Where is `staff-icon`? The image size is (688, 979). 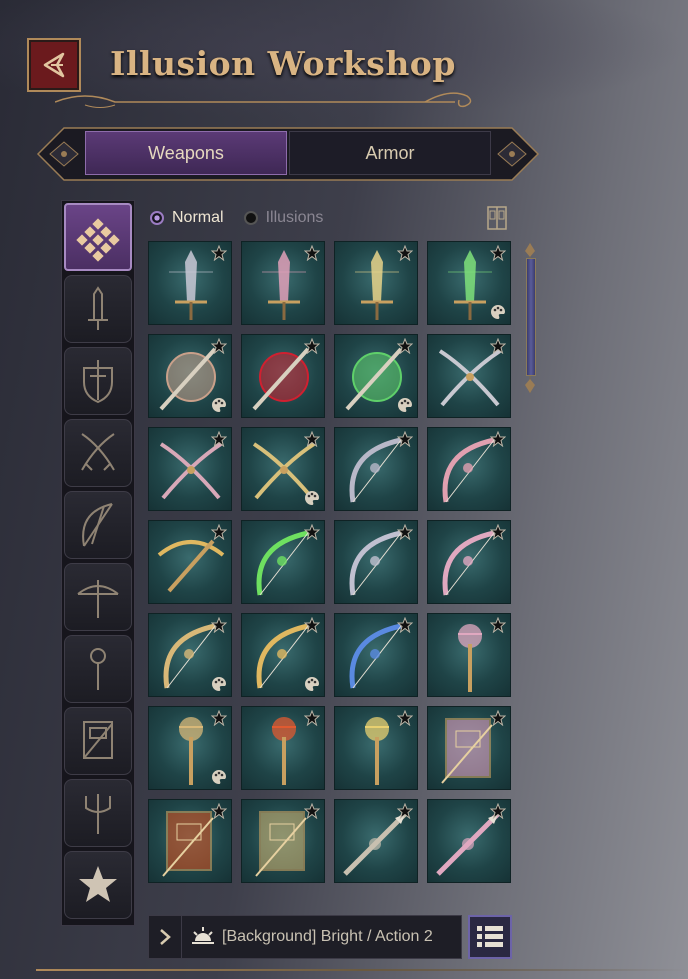
staff-icon is located at coordinates (98, 669).